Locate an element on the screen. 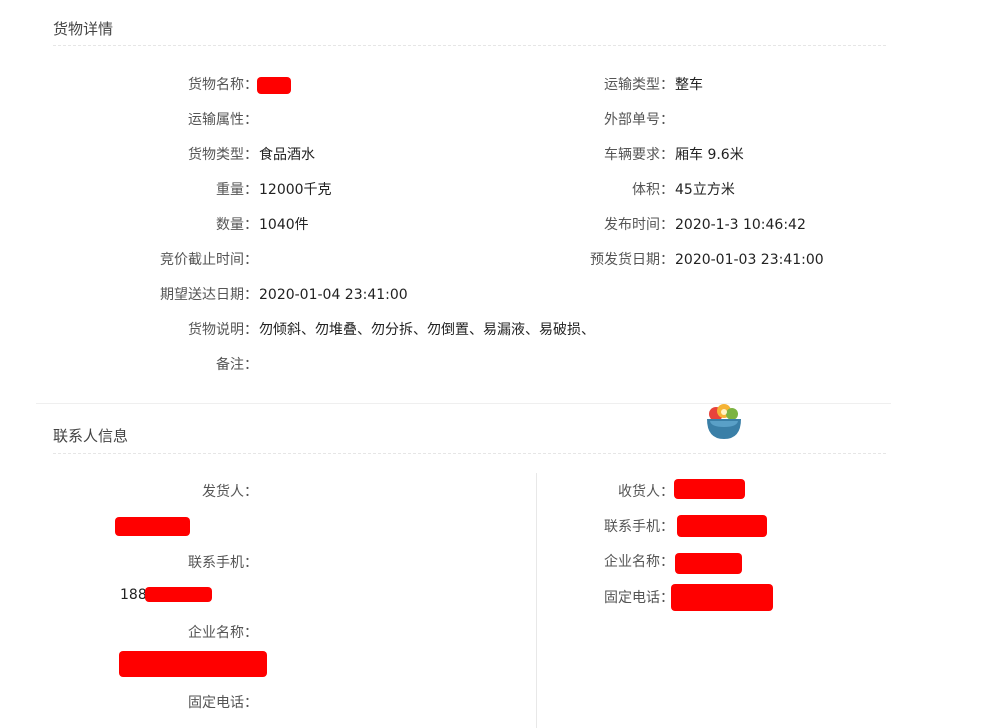 The width and height of the screenshot is (1005, 728). consignee-row: 收货人： is located at coordinates (337, 492).